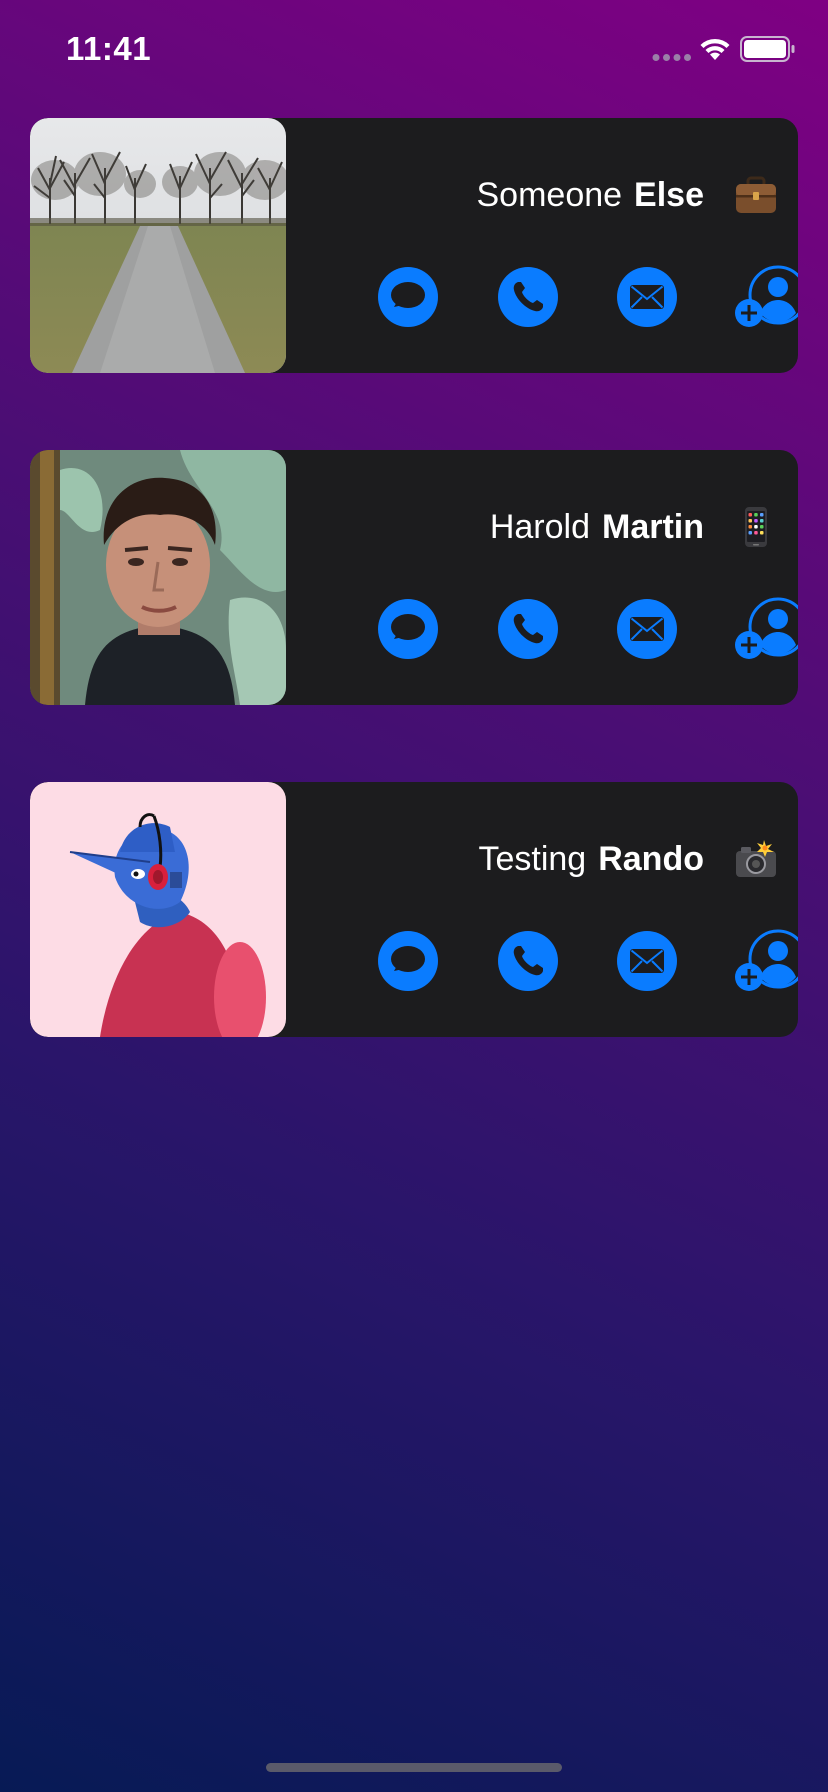 The width and height of the screenshot is (828, 1792). I want to click on briefcase-icon, so click(756, 195).